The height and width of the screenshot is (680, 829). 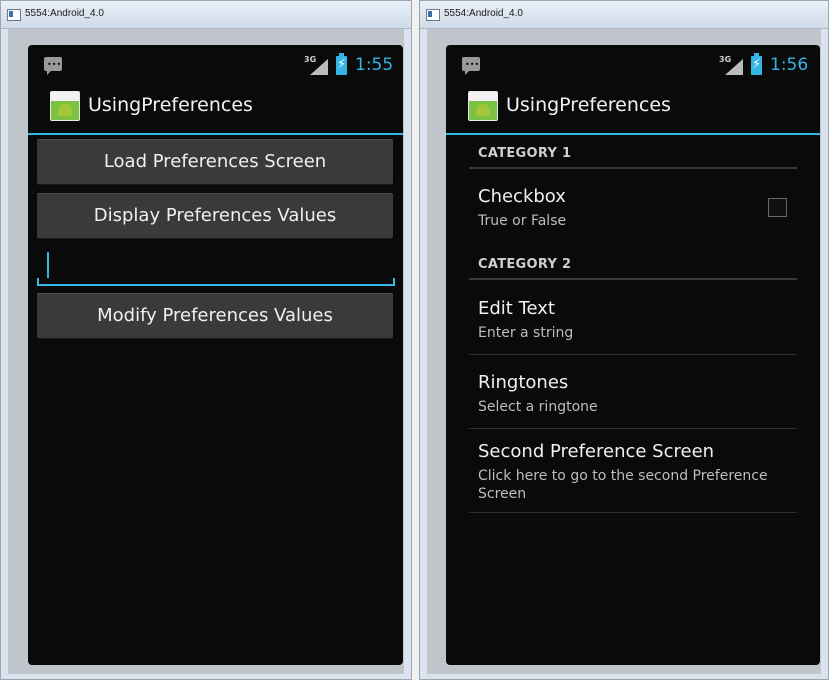 I want to click on pref-checkbox-item: Checkbox True or False, so click(x=633, y=217).